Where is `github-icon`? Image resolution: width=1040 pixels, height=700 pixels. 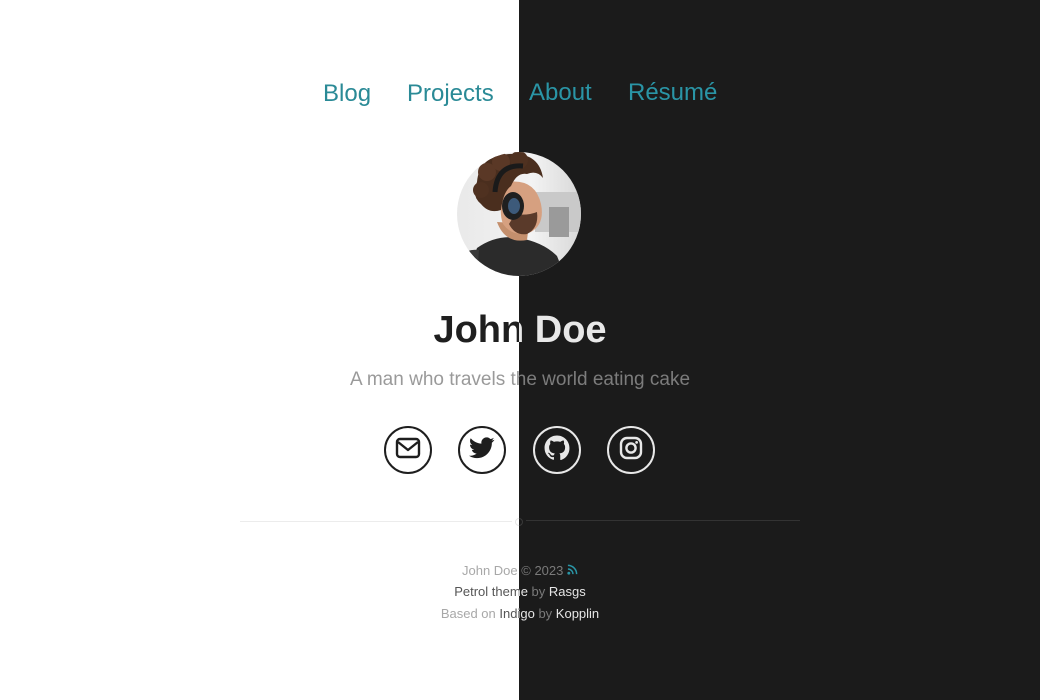 github-icon is located at coordinates (557, 450).